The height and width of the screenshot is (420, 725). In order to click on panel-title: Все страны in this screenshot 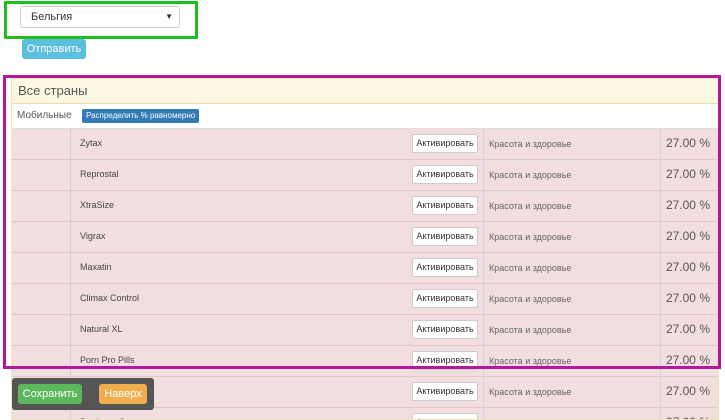, I will do `click(365, 91)`.